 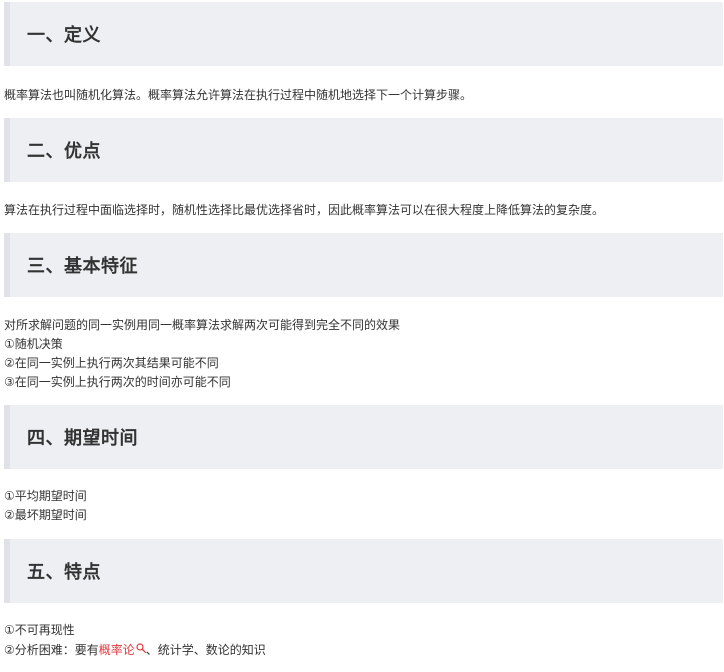 What do you see at coordinates (82, 438) in the screenshot?
I see `section-title: 四、期望时间` at bounding box center [82, 438].